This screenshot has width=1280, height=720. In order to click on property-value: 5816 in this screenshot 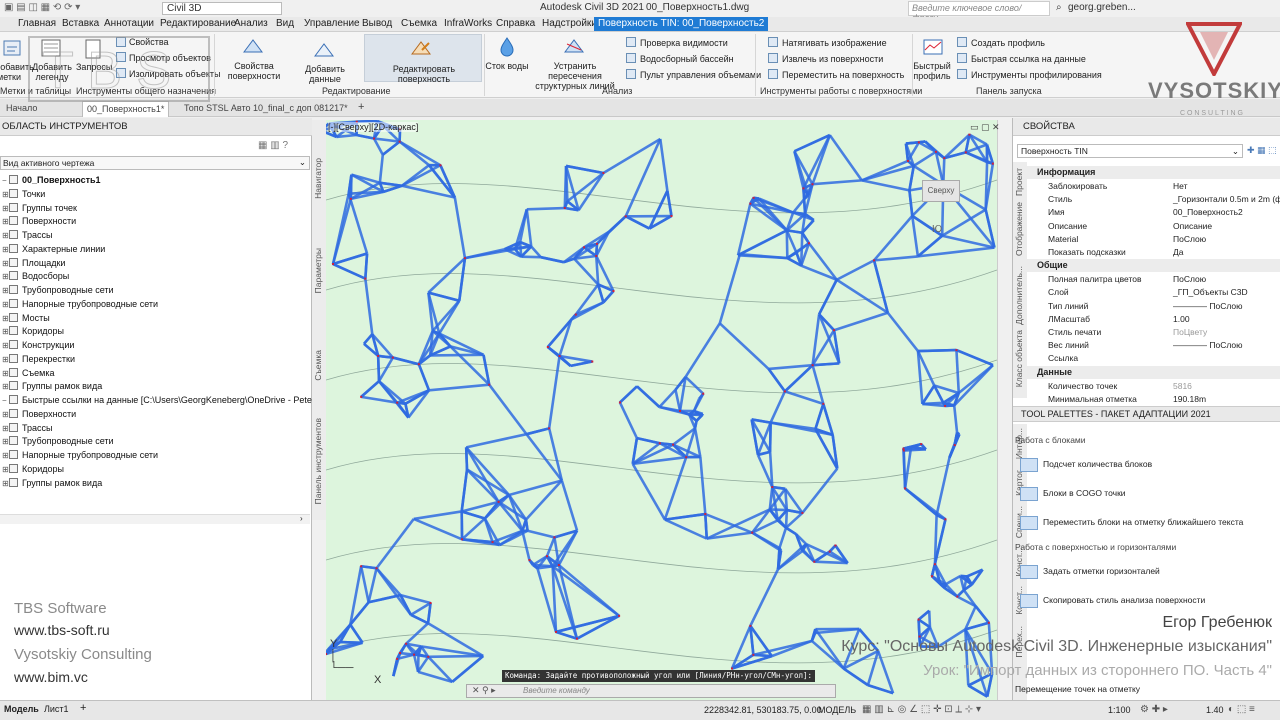, I will do `click(1182, 386)`.